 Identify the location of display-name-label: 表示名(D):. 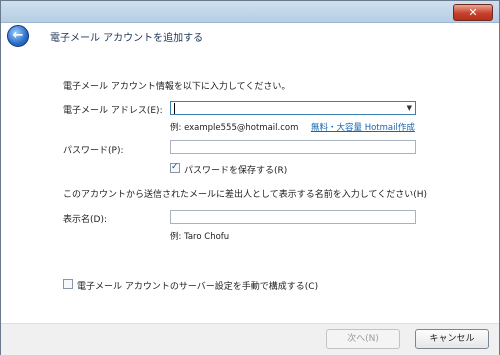
(85, 220).